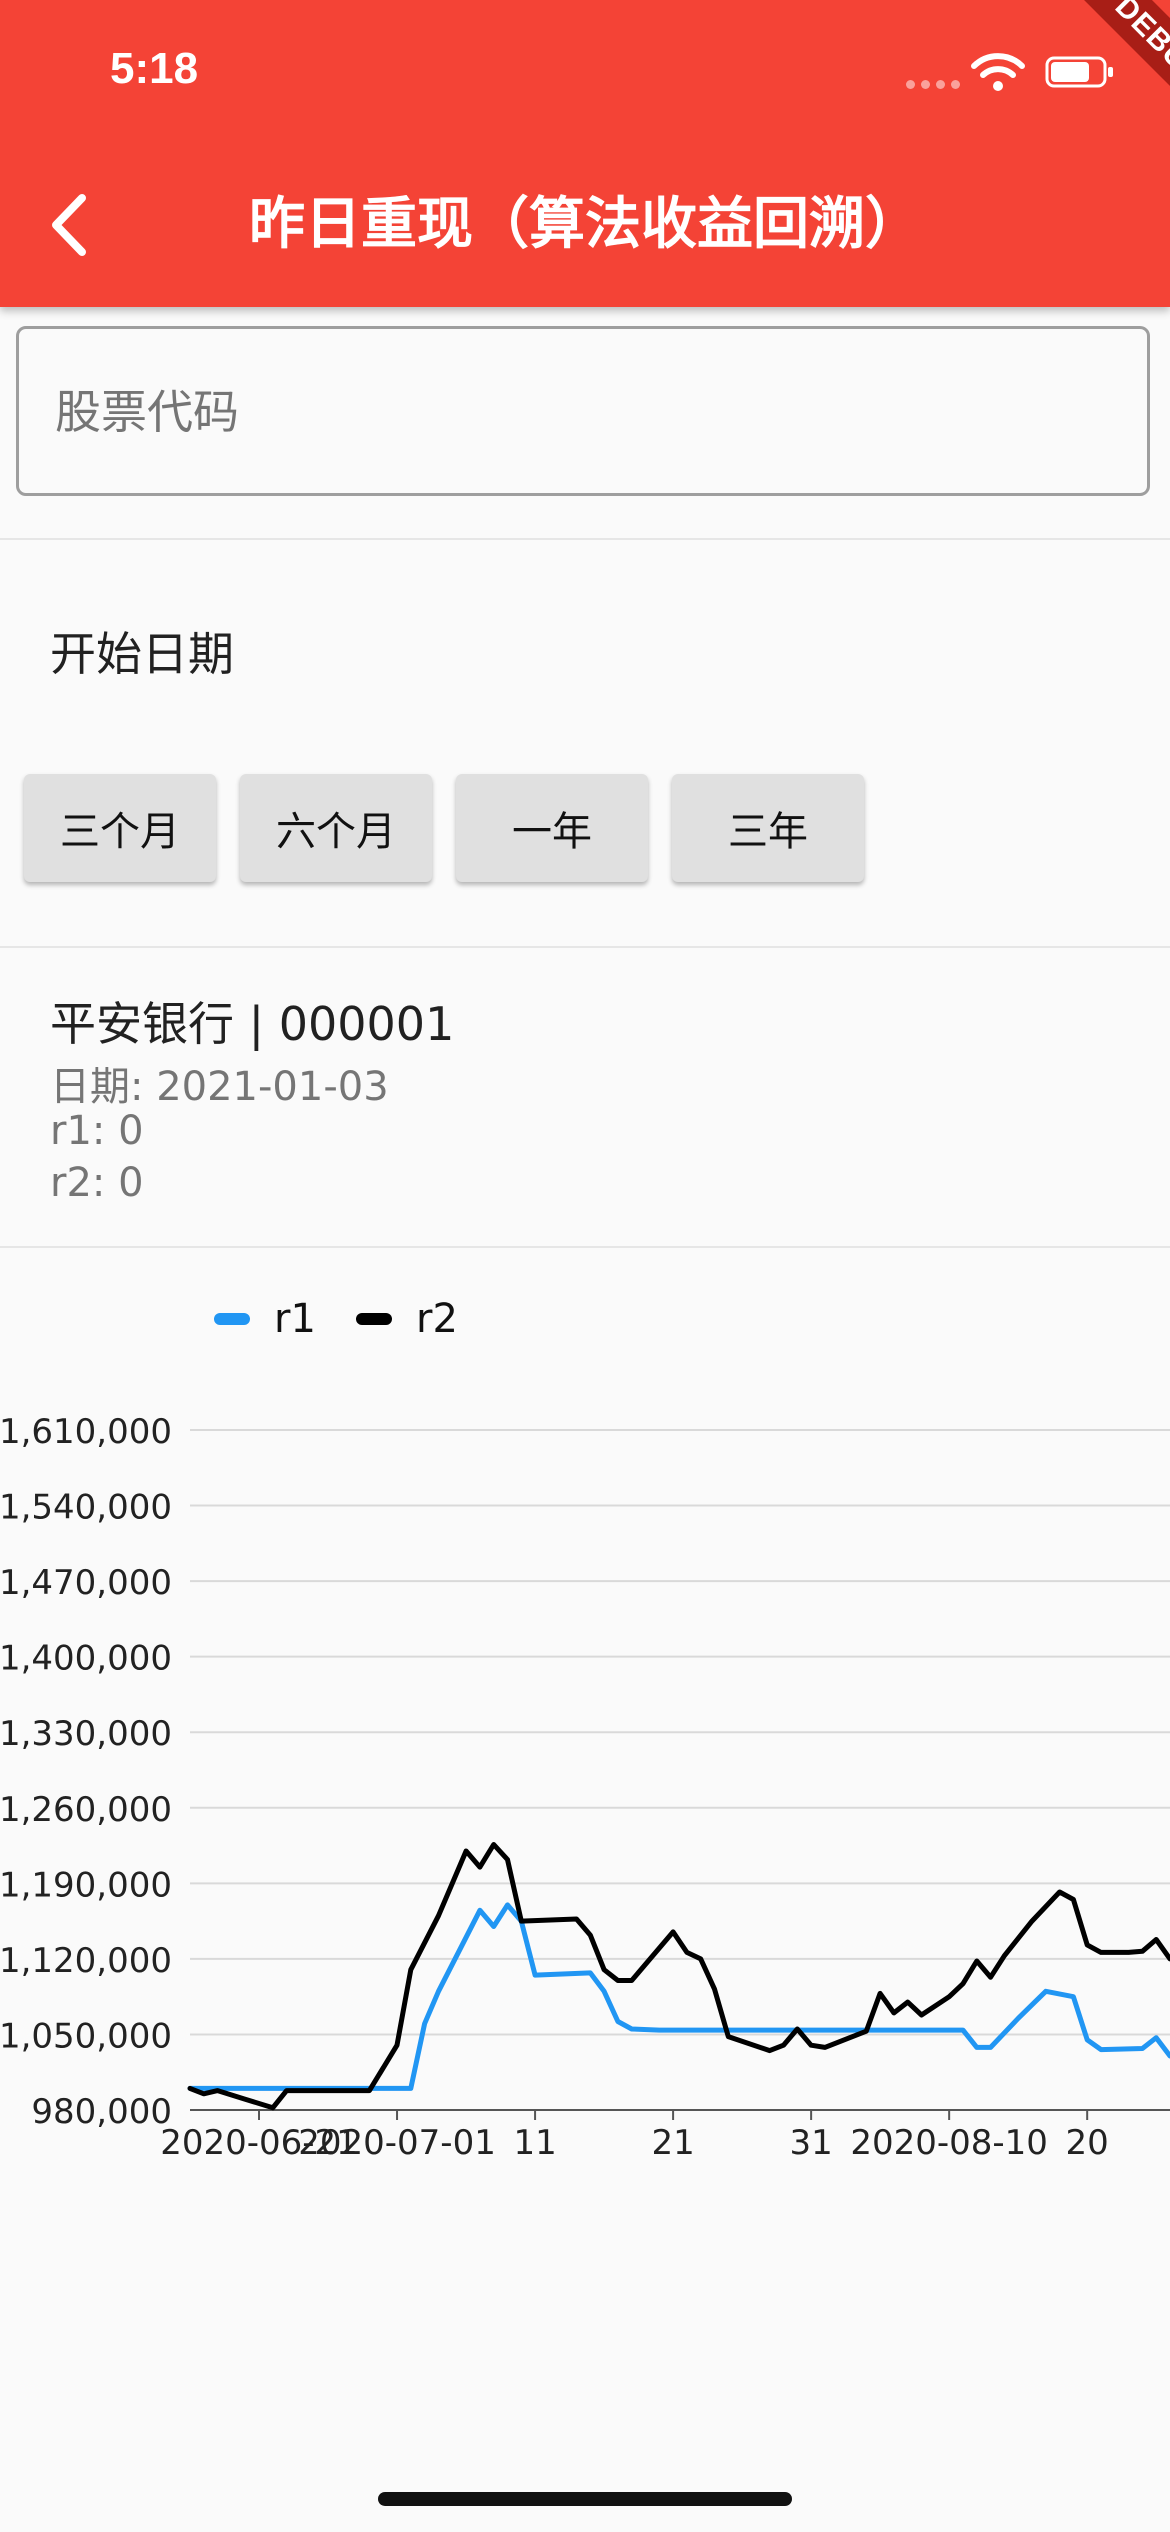  Describe the element at coordinates (86, 1659) in the screenshot. I see `y-tick-label: 1,400,000` at that location.